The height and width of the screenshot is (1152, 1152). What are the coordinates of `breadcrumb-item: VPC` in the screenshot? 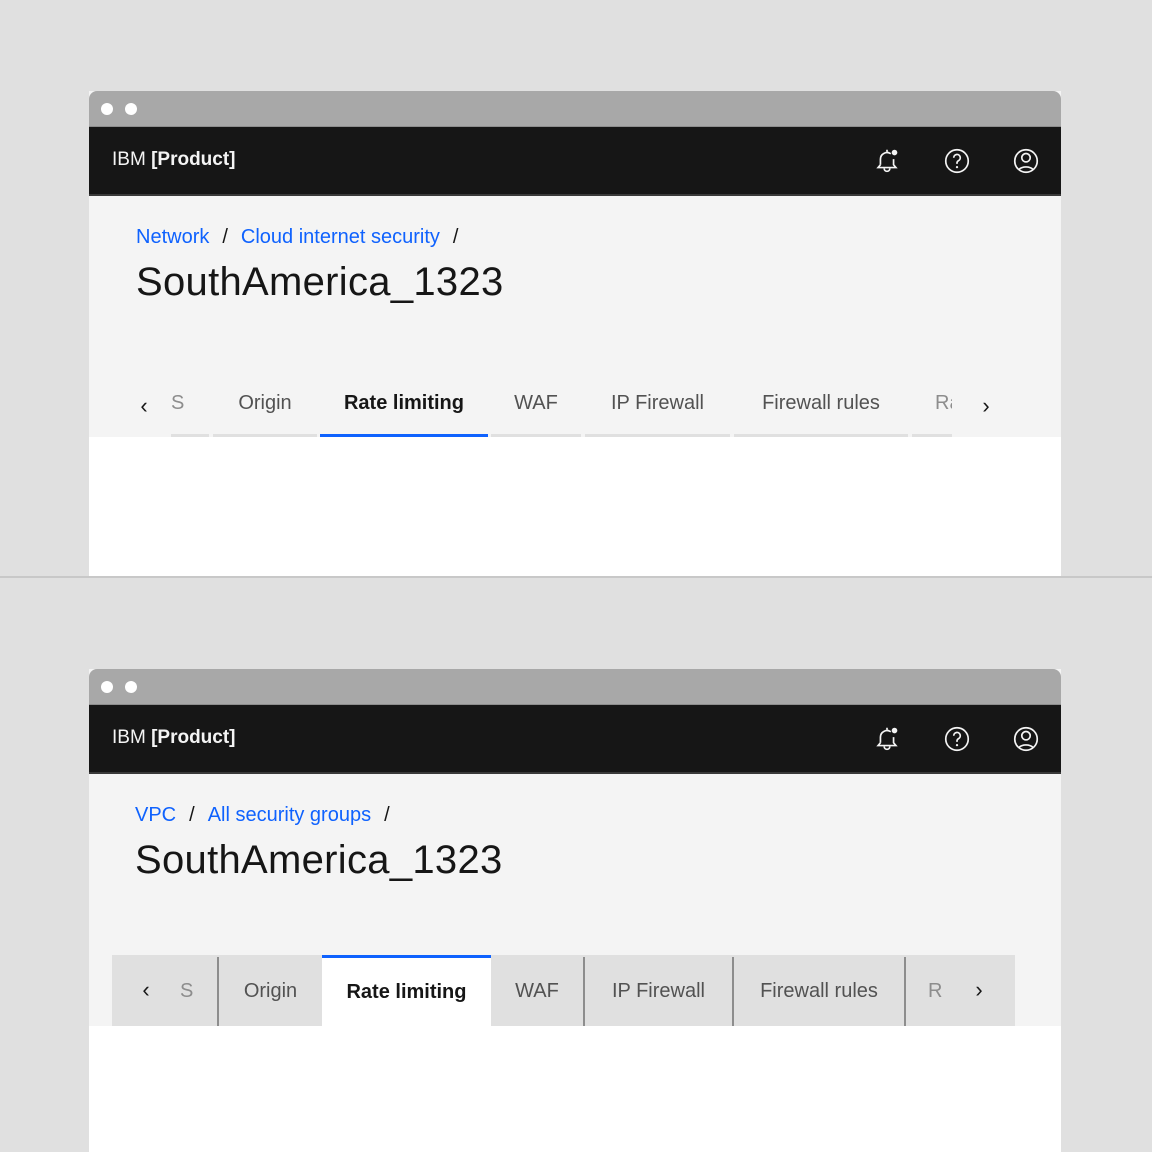 It's located at (155, 815).